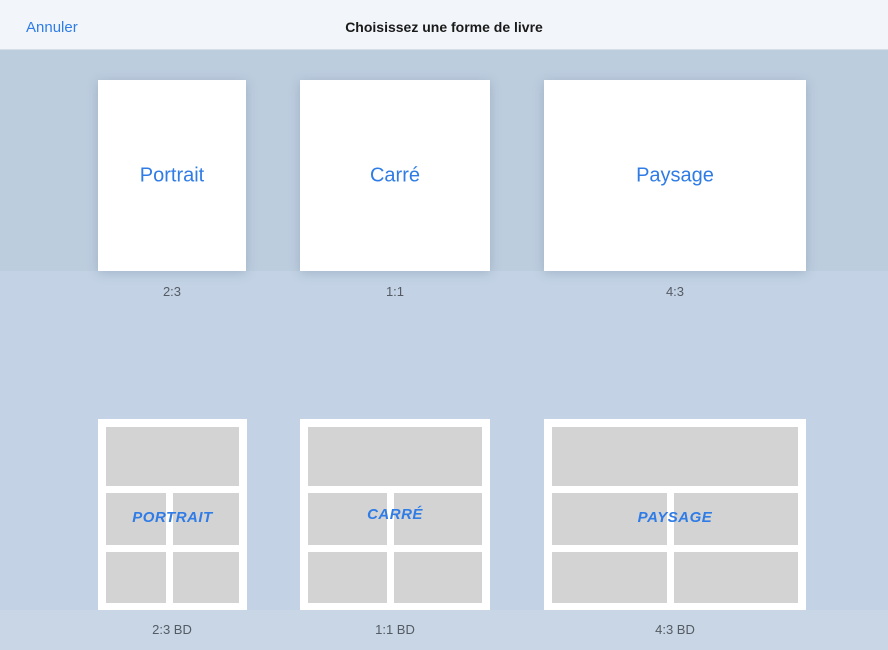  Describe the element at coordinates (395, 629) in the screenshot. I see `ratio-label-comic-square: 1:1 BD` at that location.